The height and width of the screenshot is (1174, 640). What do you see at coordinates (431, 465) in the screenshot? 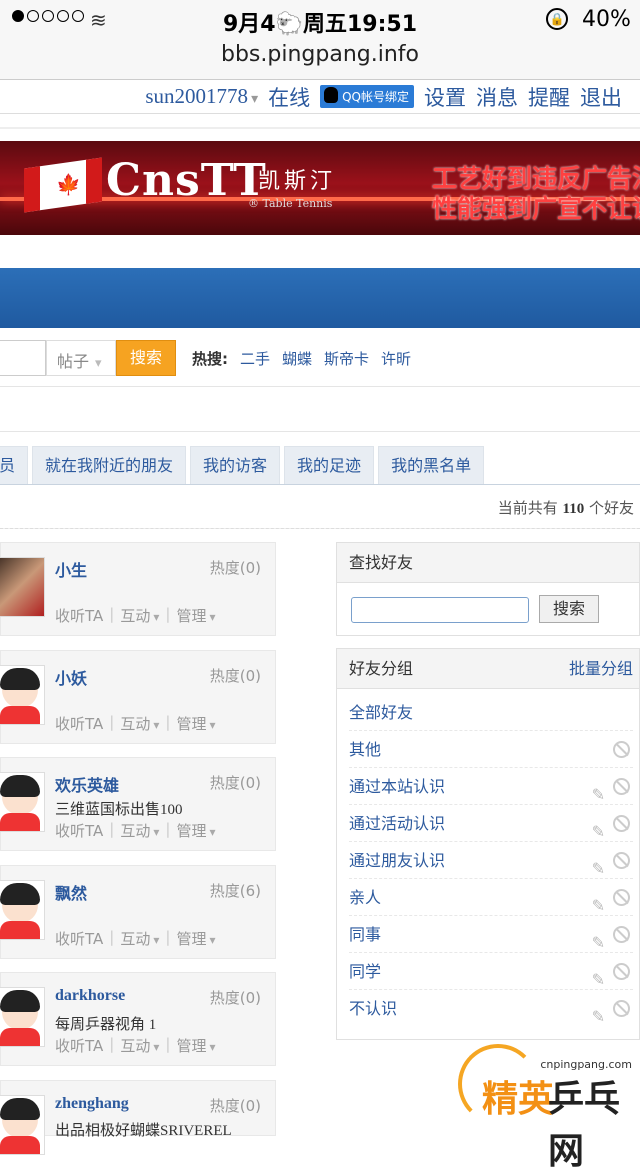
I see `tab-blacklist: 我的黑名单` at bounding box center [431, 465].